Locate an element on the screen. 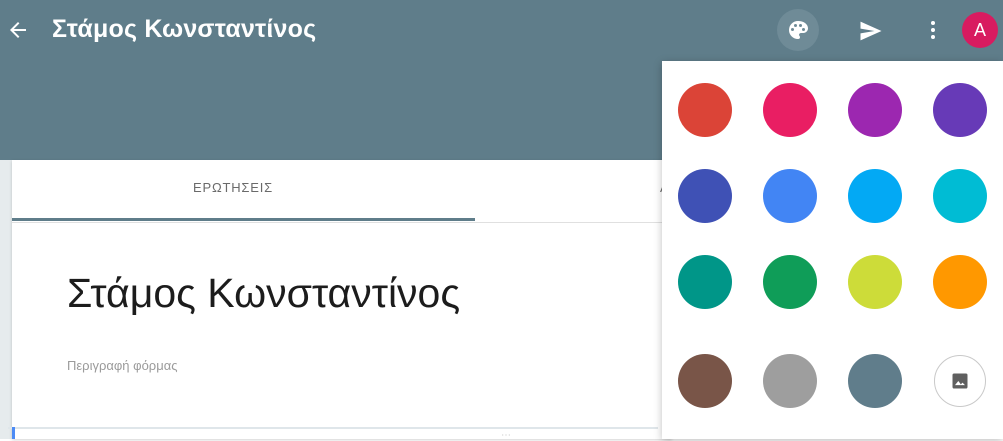  custom-image-button is located at coordinates (960, 381).